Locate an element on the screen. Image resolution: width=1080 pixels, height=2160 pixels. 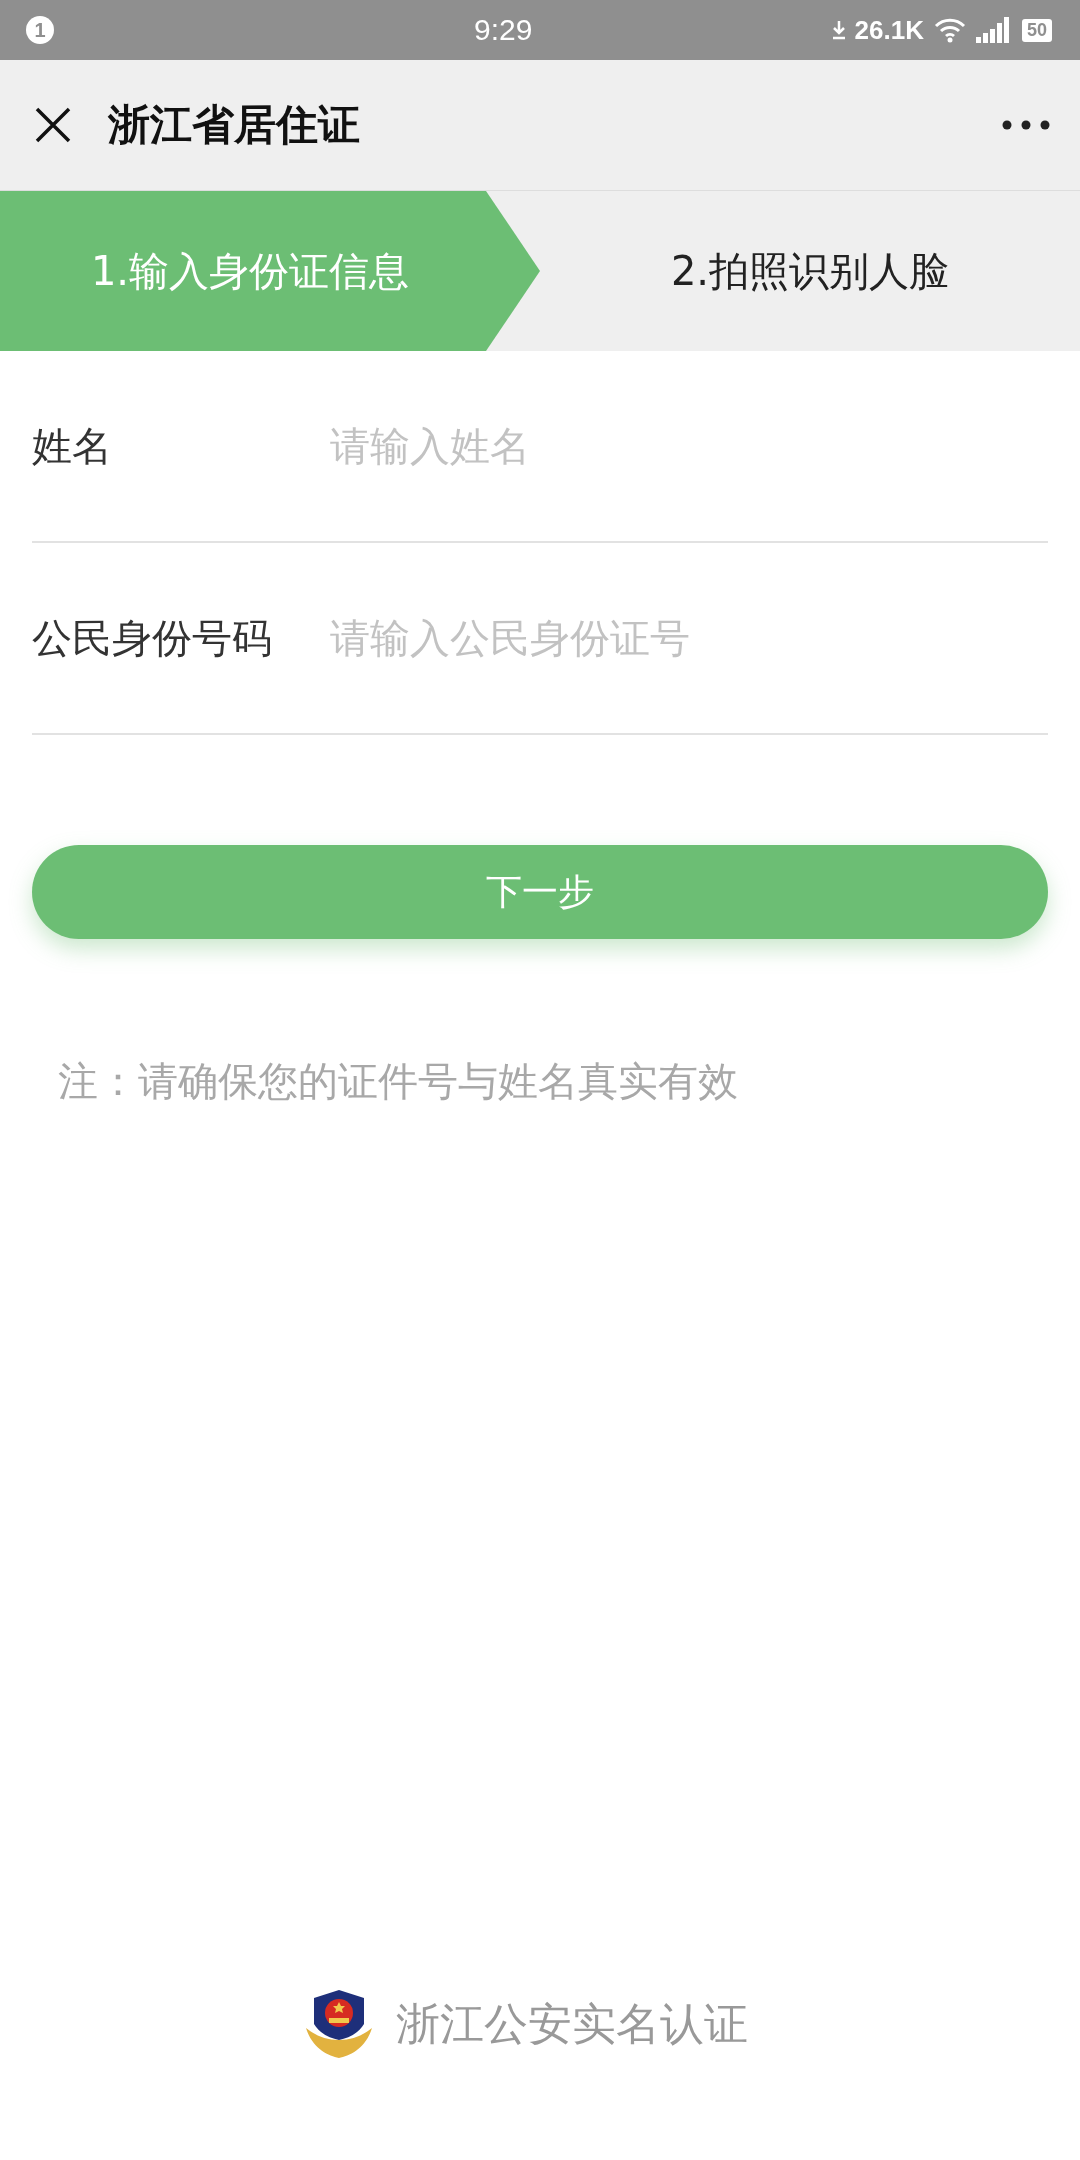
footer-text: 浙江公安实名认证 is located at coordinates (572, 2023).